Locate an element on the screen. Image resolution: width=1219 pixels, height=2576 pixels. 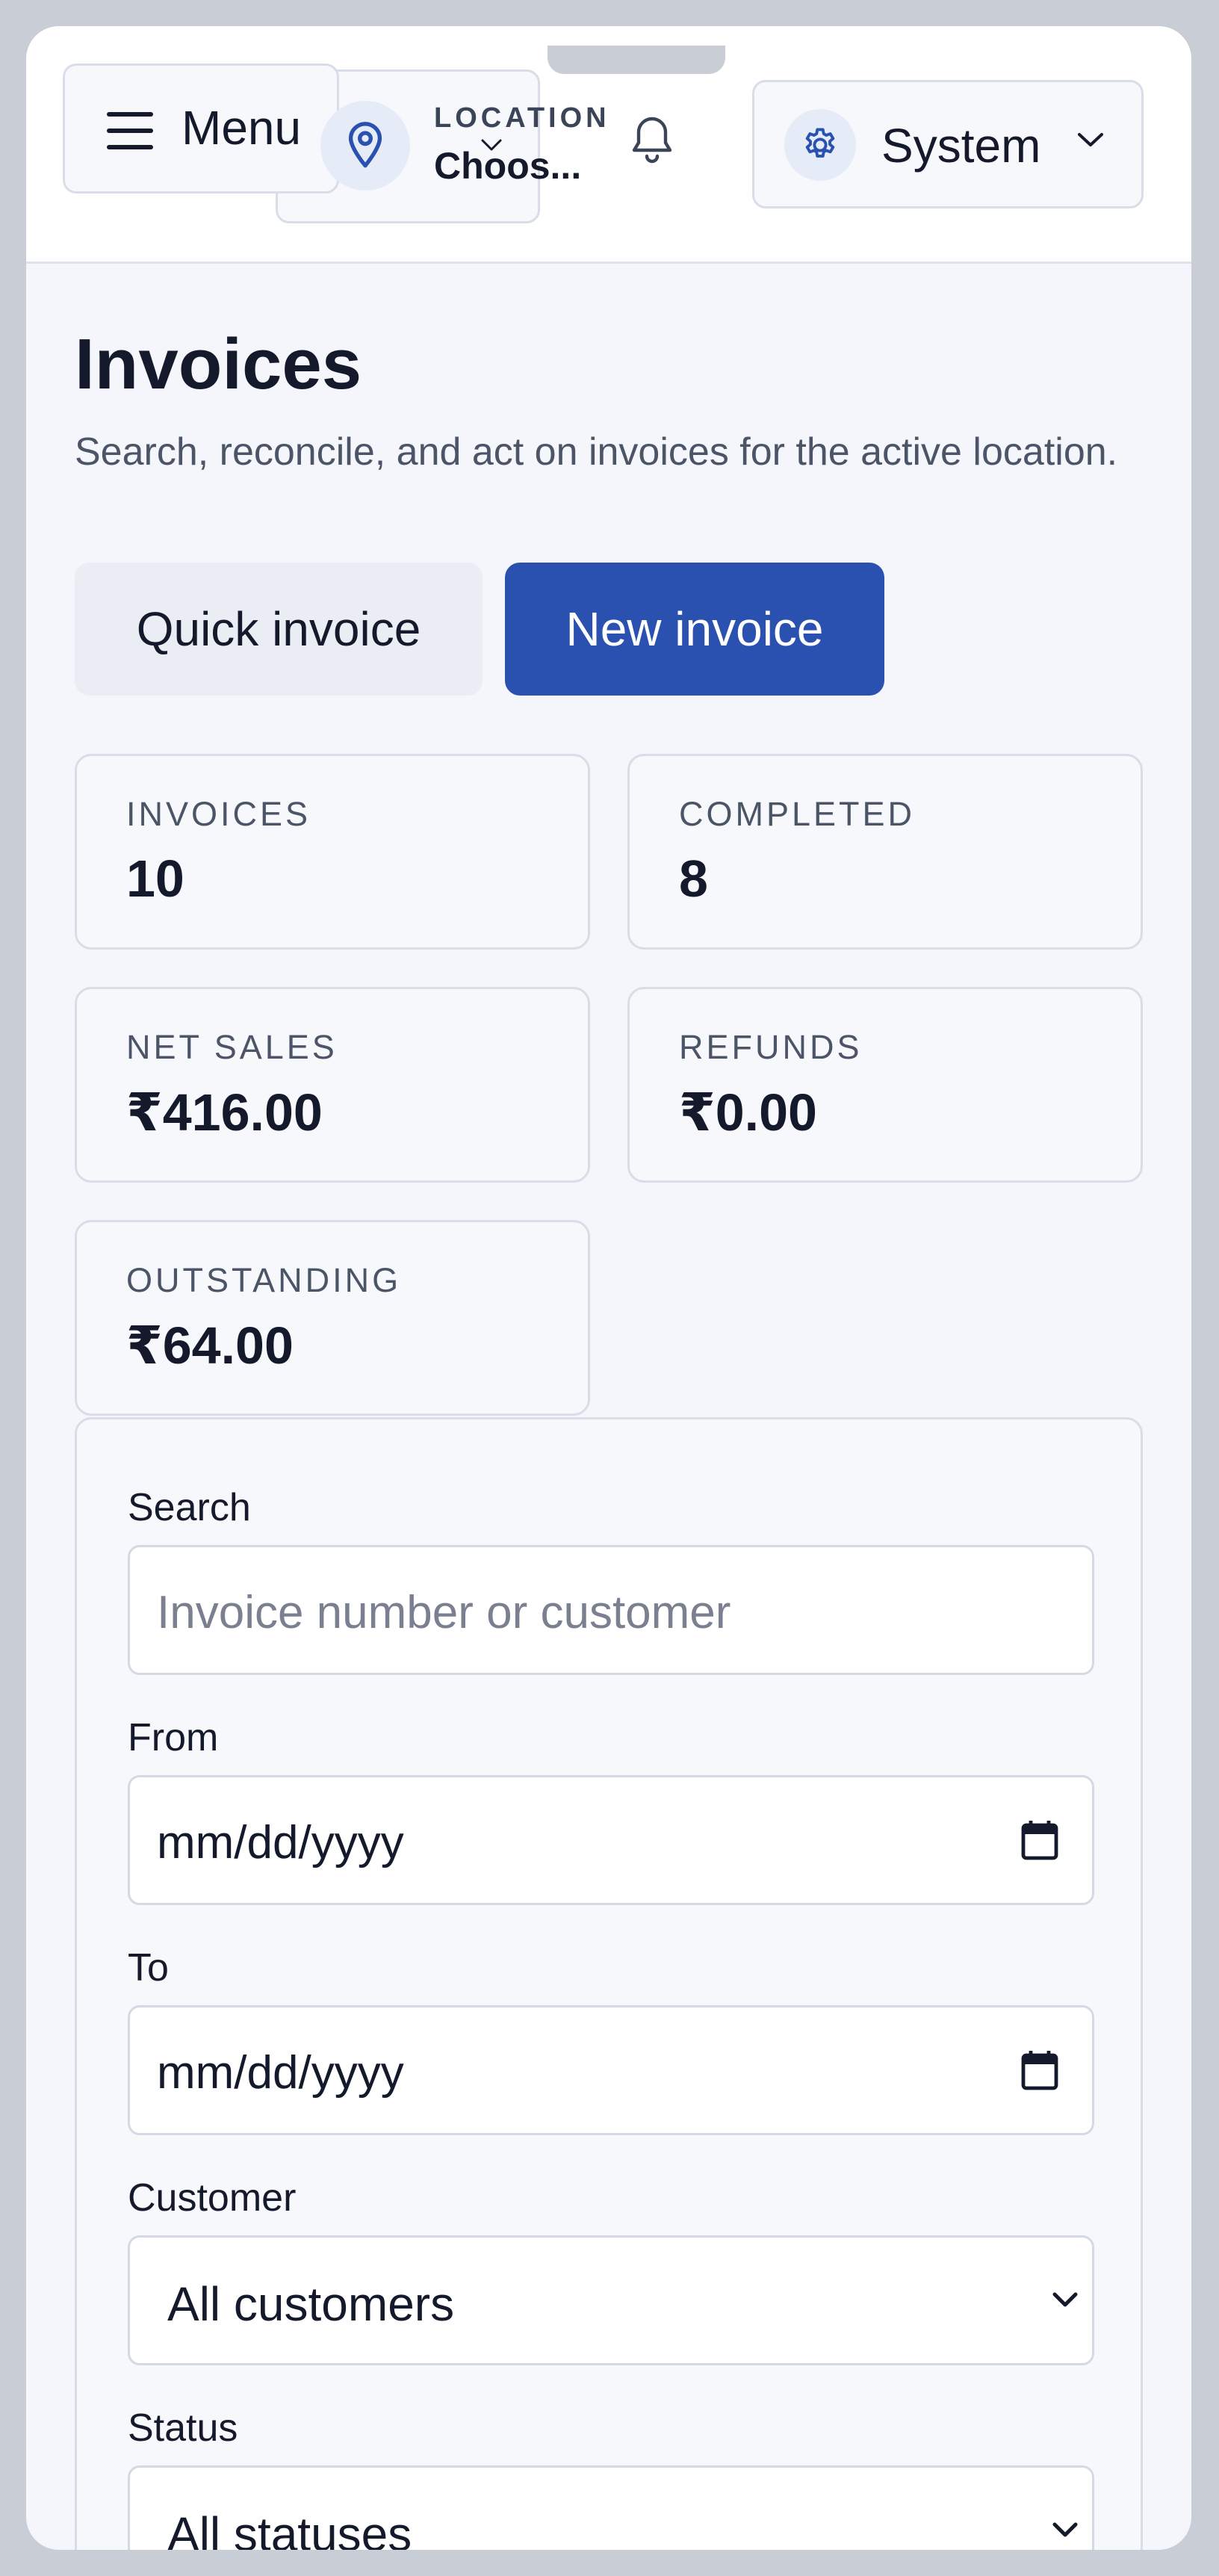
menu-button: Menu is located at coordinates (201, 128).